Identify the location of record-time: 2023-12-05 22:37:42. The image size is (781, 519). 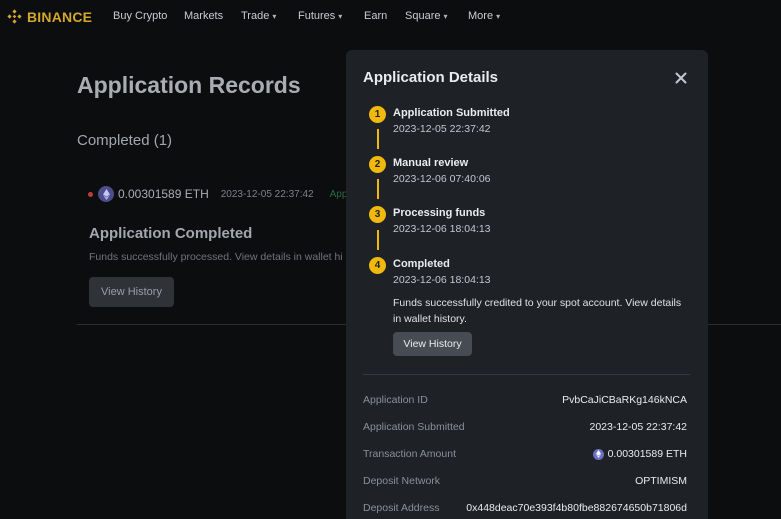
(267, 194).